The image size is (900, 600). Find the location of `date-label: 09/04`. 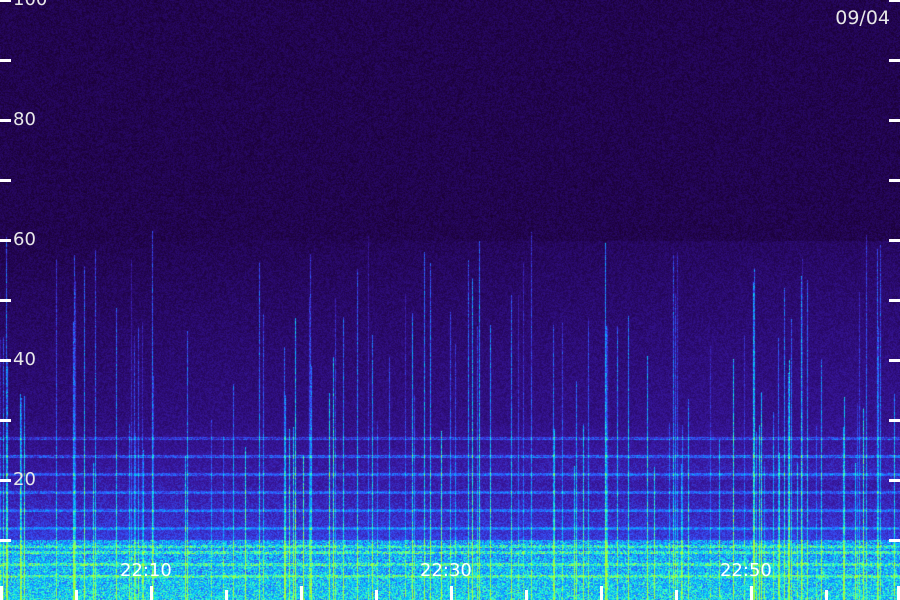

date-label: 09/04 is located at coordinates (862, 18).